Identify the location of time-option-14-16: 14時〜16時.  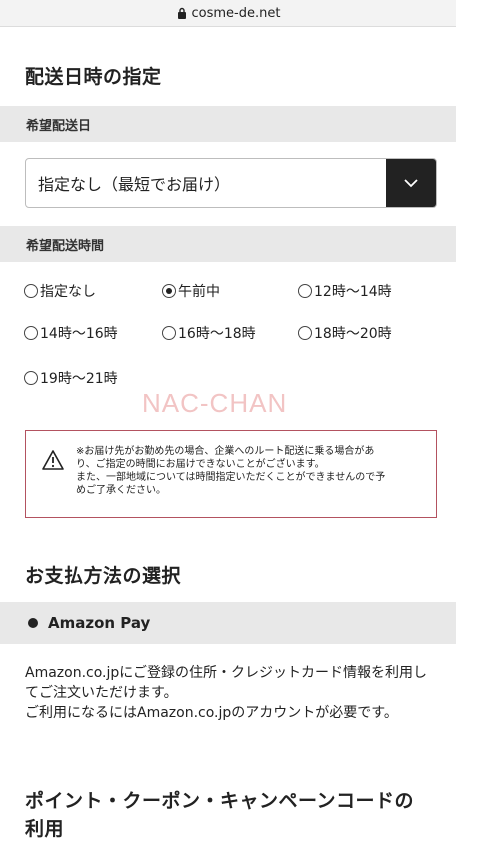
(71, 333).